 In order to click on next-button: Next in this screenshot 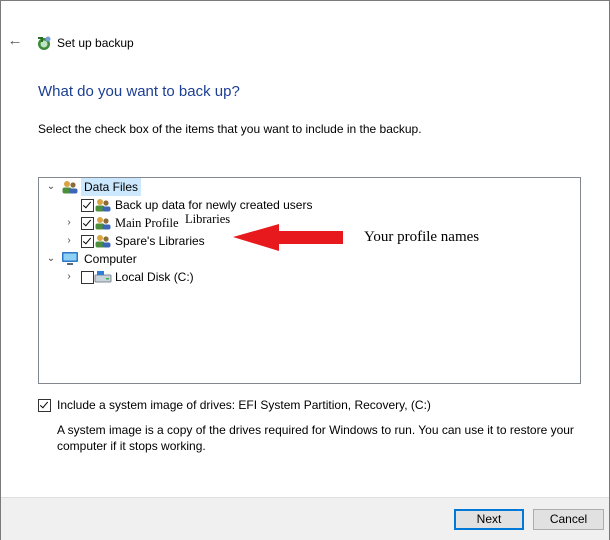, I will do `click(489, 519)`.